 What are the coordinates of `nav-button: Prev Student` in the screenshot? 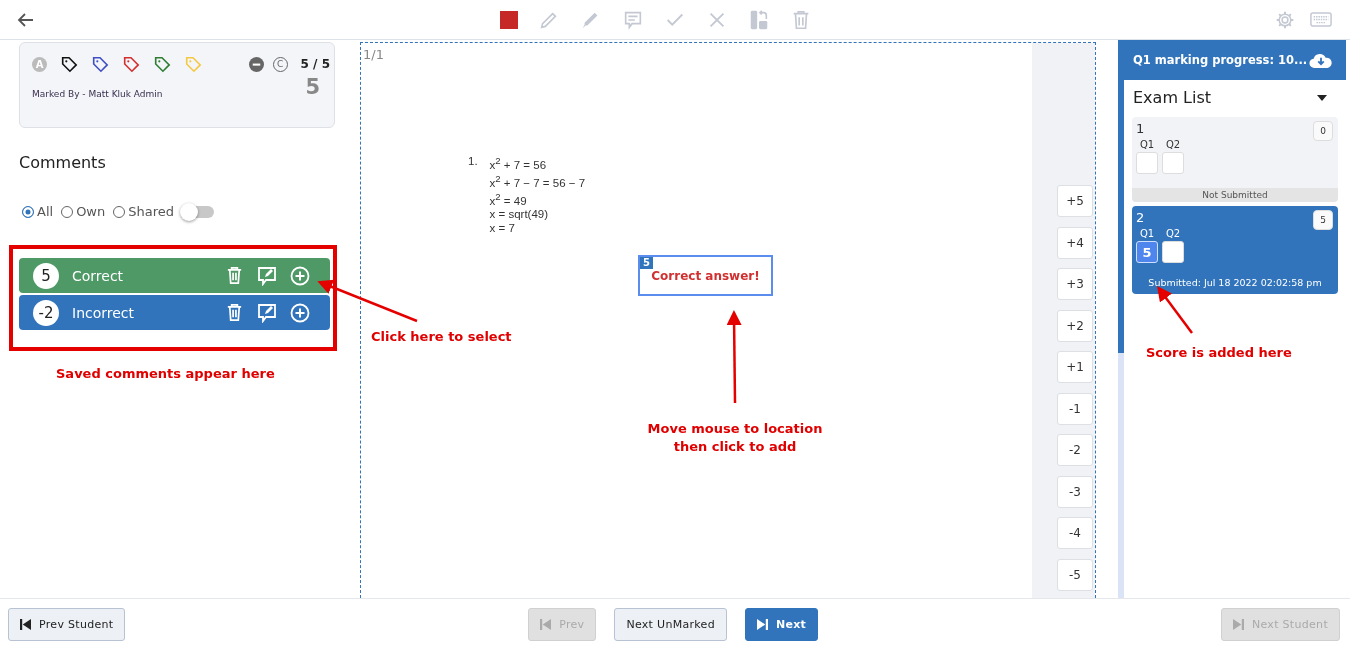 It's located at (67, 624).